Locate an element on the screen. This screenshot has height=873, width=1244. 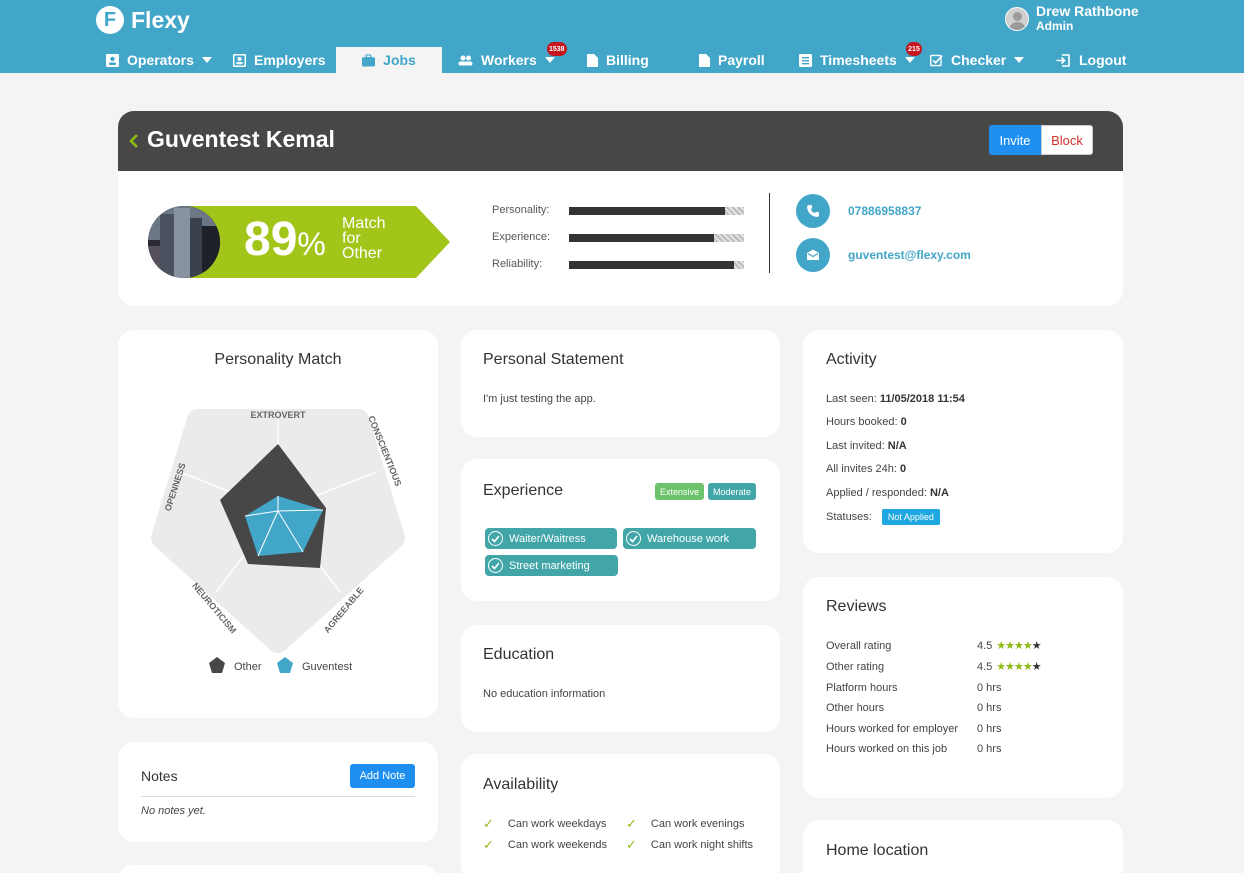
nav-payroll: Payroll is located at coordinates (732, 60).